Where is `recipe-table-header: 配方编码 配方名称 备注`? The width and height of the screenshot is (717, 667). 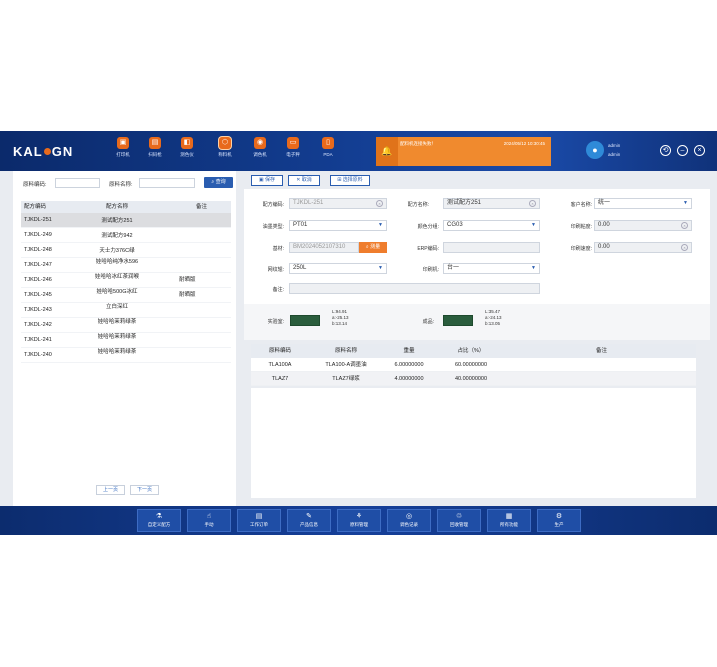
recipe-table-header: 配方编码 配方名称 备注 is located at coordinates (126, 207).